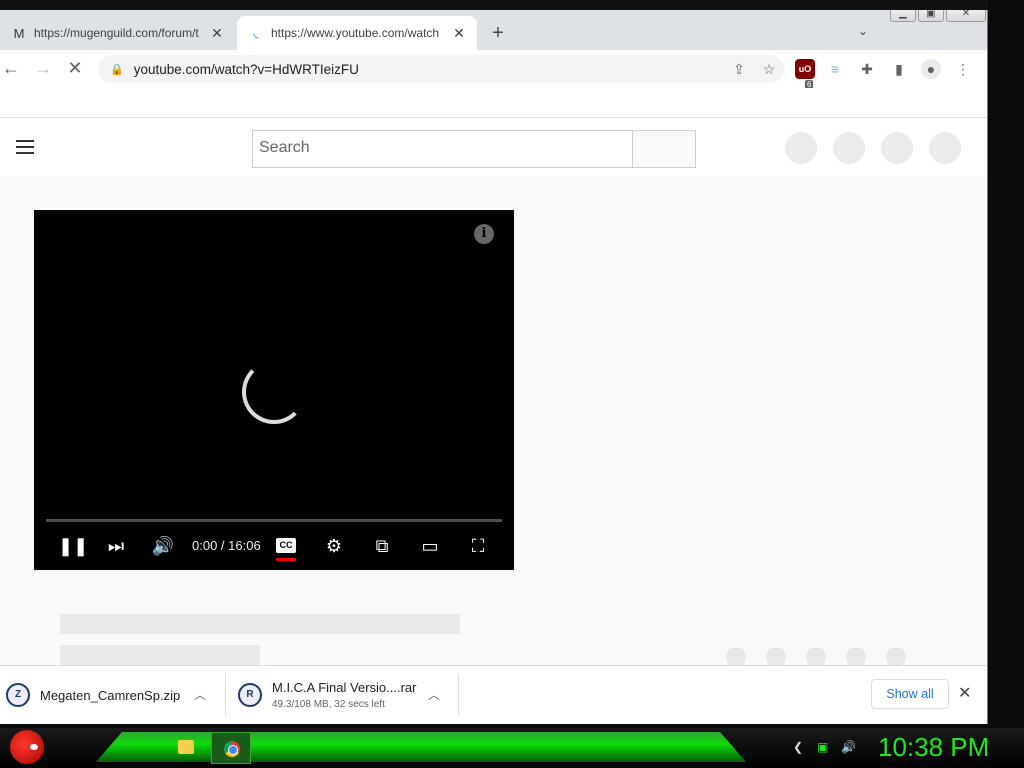 The height and width of the screenshot is (768, 1024). What do you see at coordinates (478, 546) in the screenshot?
I see `fullscreen-button: ⛶` at bounding box center [478, 546].